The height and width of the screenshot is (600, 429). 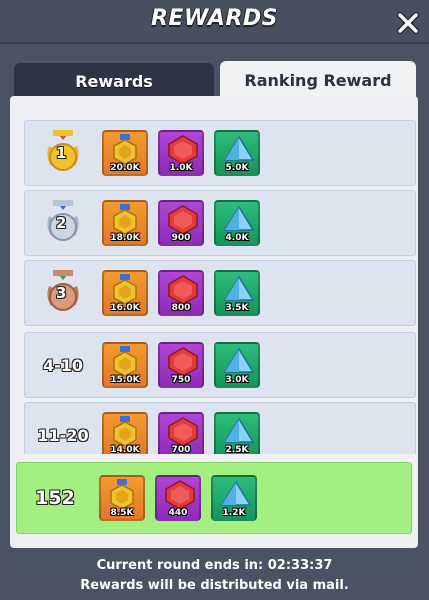 I want to click on rank-label: 1, so click(x=61, y=153).